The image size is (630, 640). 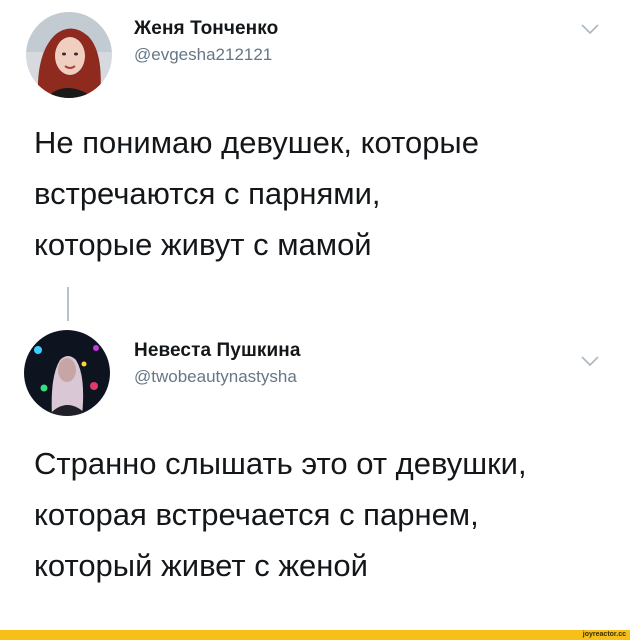 I want to click on author-handle: @twobeautynastysha, so click(x=215, y=377).